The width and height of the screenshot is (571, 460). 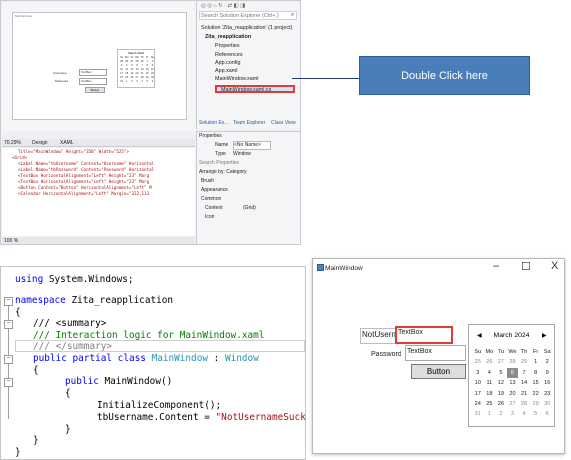 What do you see at coordinates (478, 394) in the screenshot?
I see `calendar-day: 17` at bounding box center [478, 394].